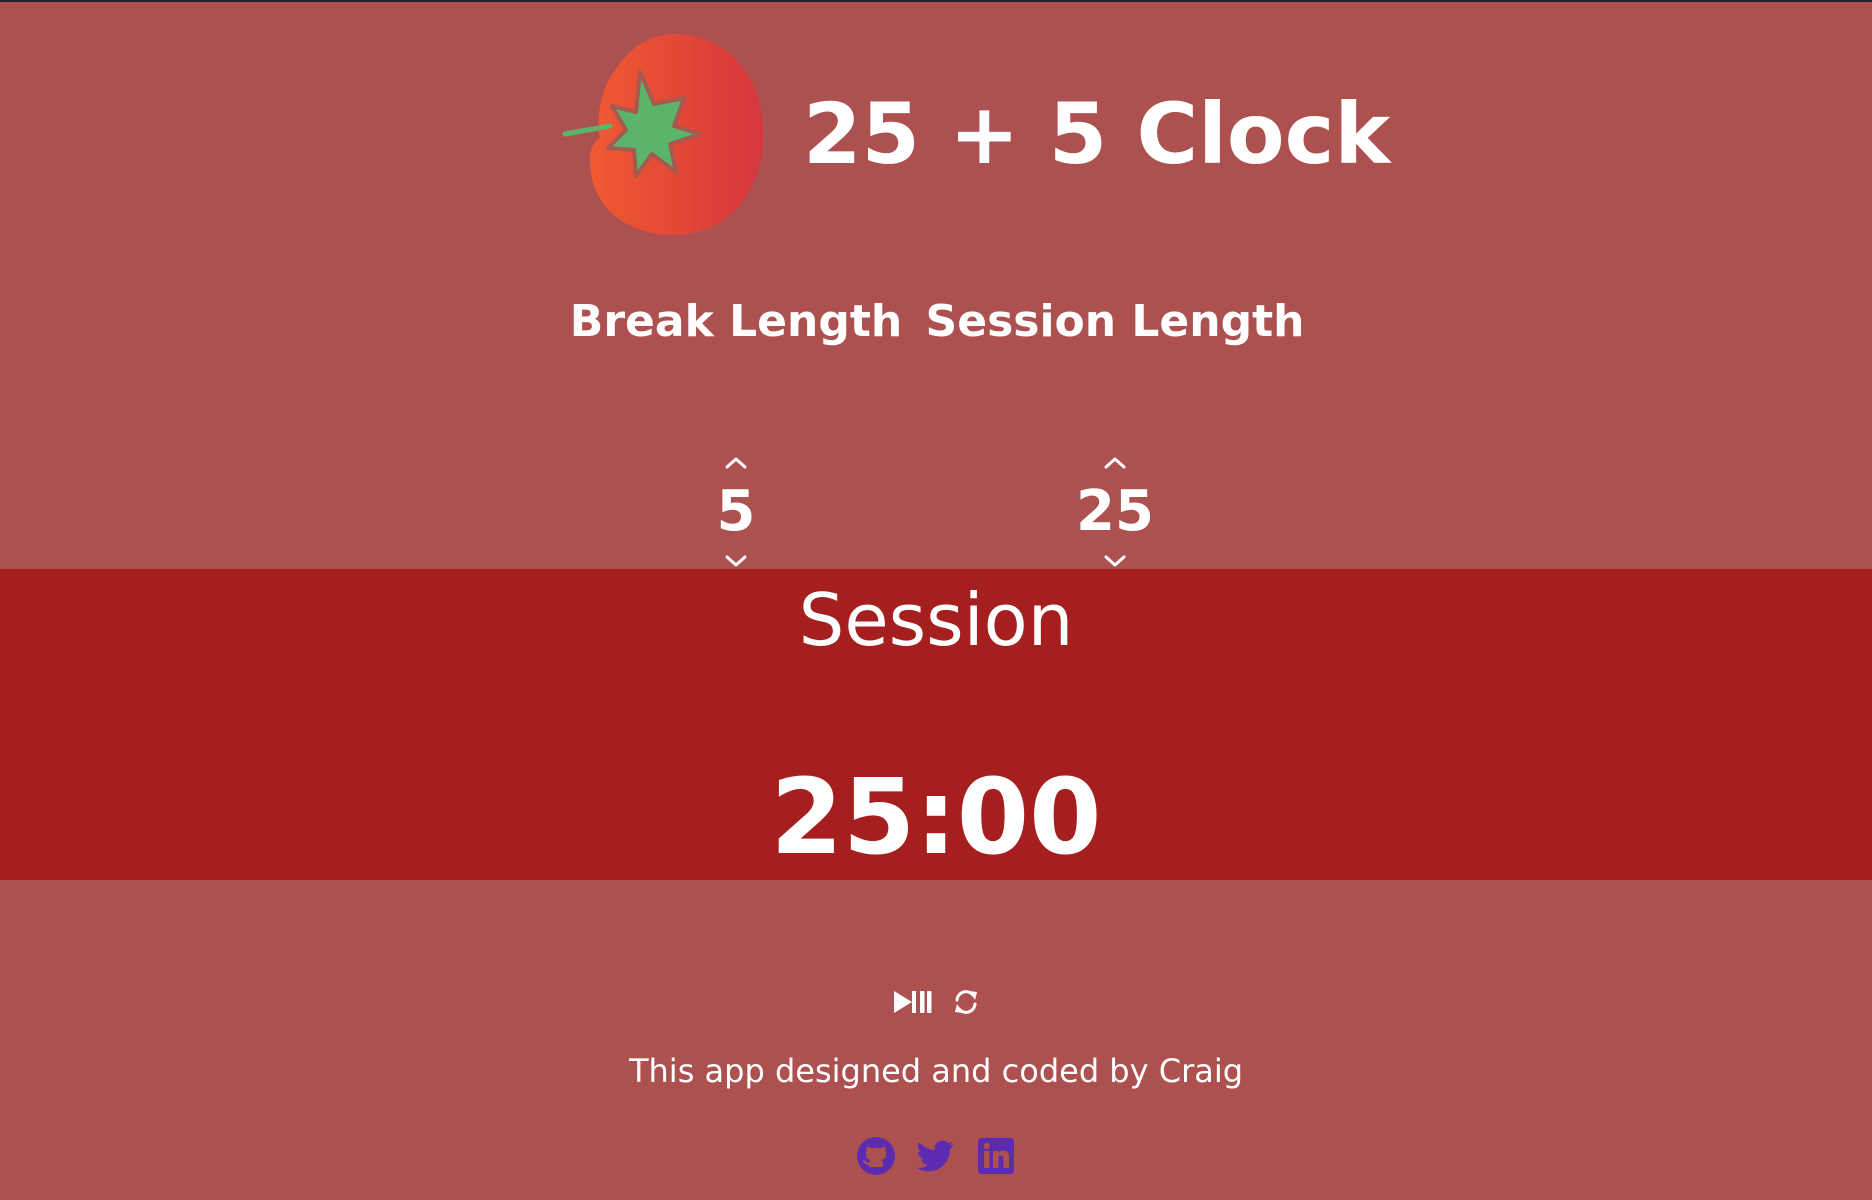 Image resolution: width=1872 pixels, height=1200 pixels. I want to click on session-increment-button, so click(1115, 463).